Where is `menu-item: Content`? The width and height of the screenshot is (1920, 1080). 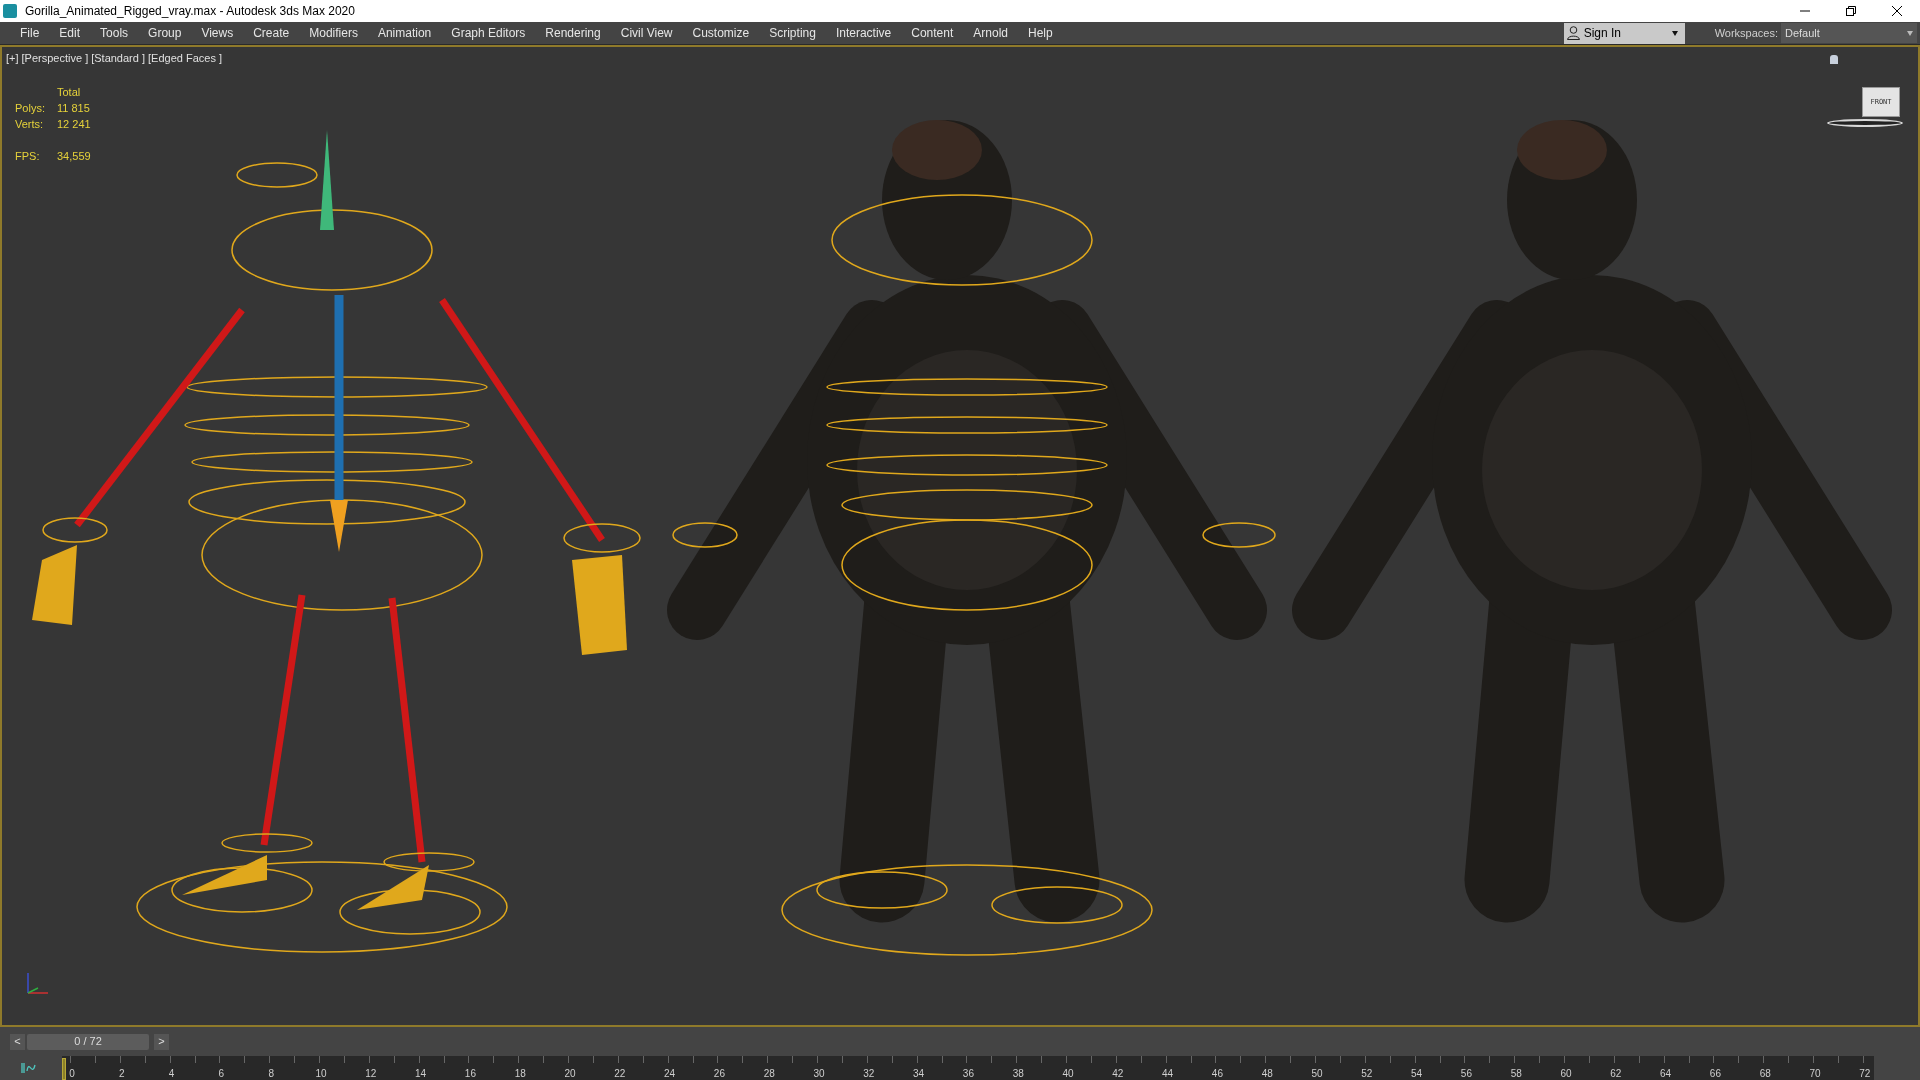
menu-item: Content is located at coordinates (932, 33).